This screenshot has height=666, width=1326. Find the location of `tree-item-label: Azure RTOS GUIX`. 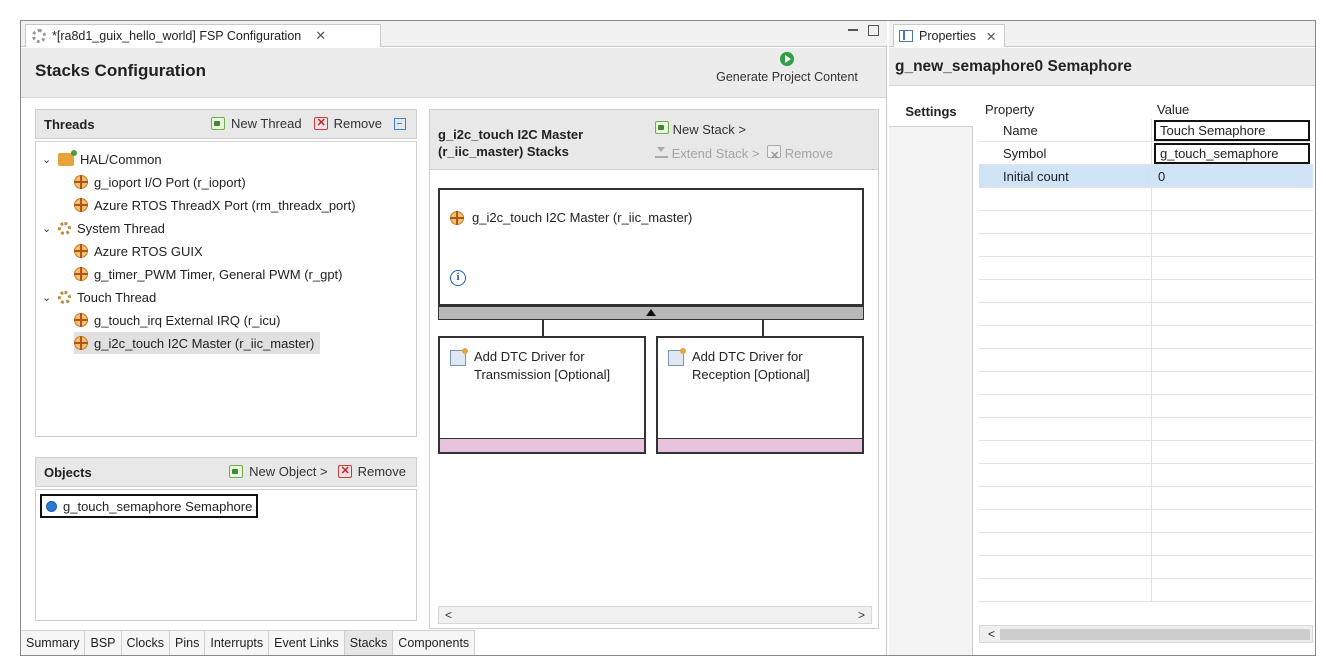

tree-item-label: Azure RTOS GUIX is located at coordinates (148, 251).